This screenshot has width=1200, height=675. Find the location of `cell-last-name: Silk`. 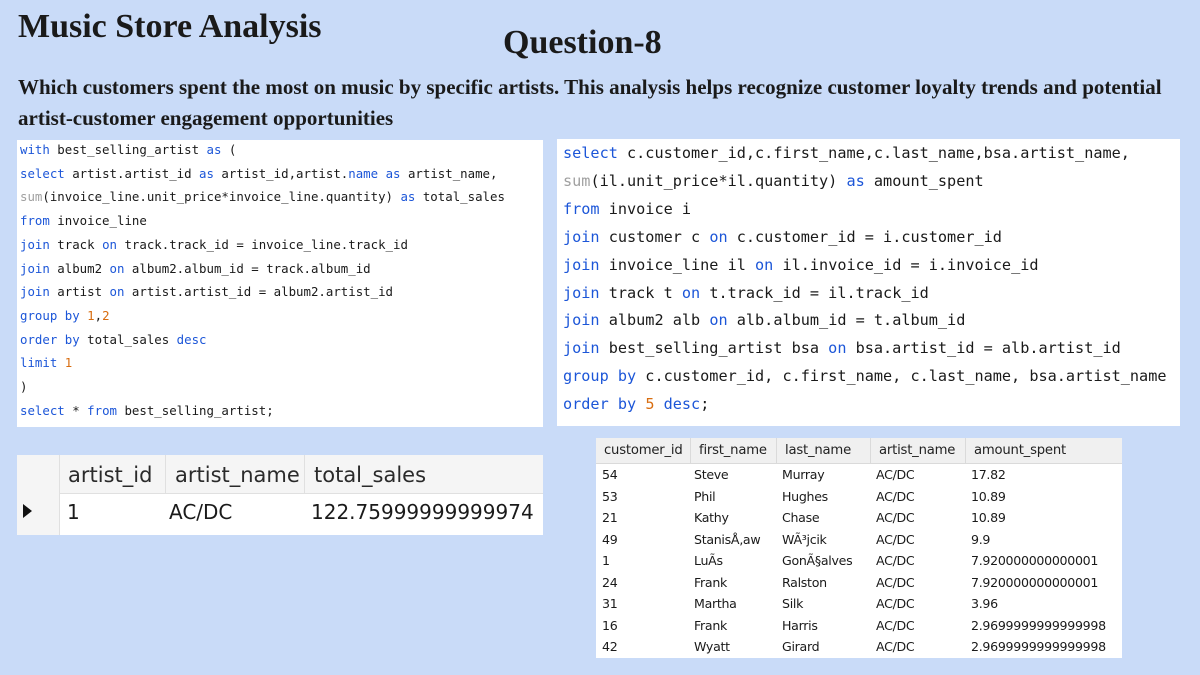

cell-last-name: Silk is located at coordinates (792, 604).